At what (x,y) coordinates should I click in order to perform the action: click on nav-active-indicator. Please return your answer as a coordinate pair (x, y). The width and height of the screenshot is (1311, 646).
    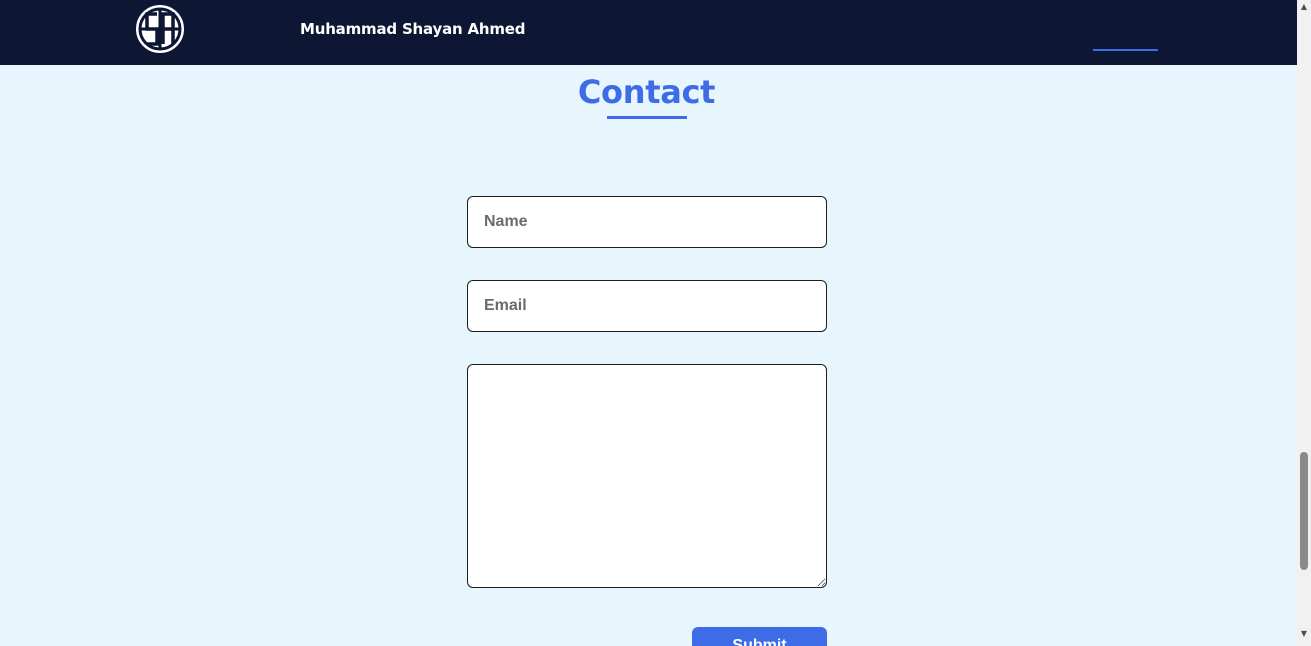
    Looking at the image, I should click on (1125, 50).